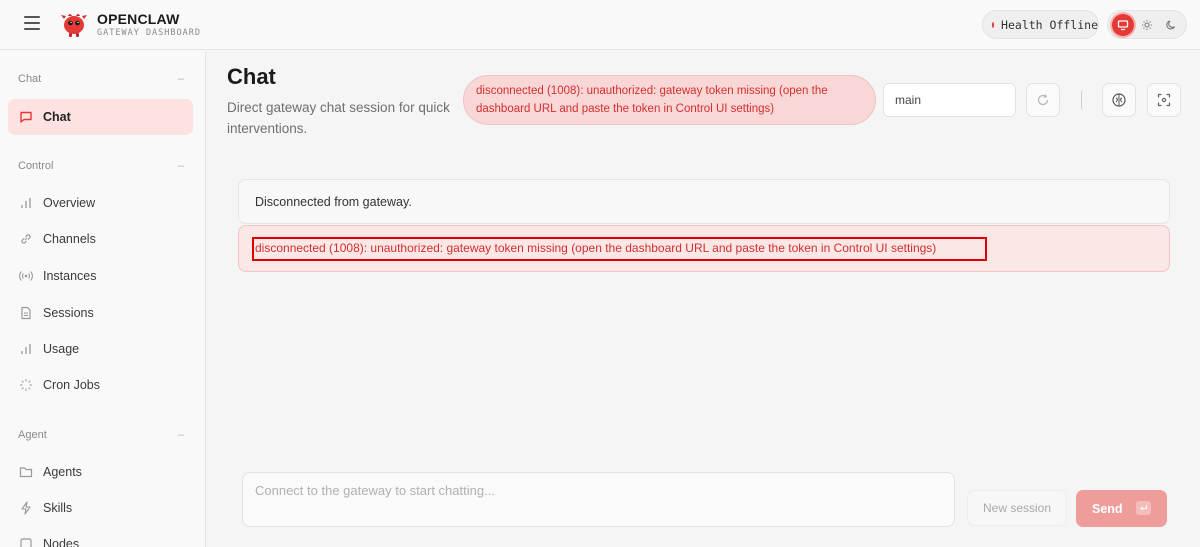  Describe the element at coordinates (100, 117) in the screenshot. I see `sidebar-item-chat: Chat` at that location.